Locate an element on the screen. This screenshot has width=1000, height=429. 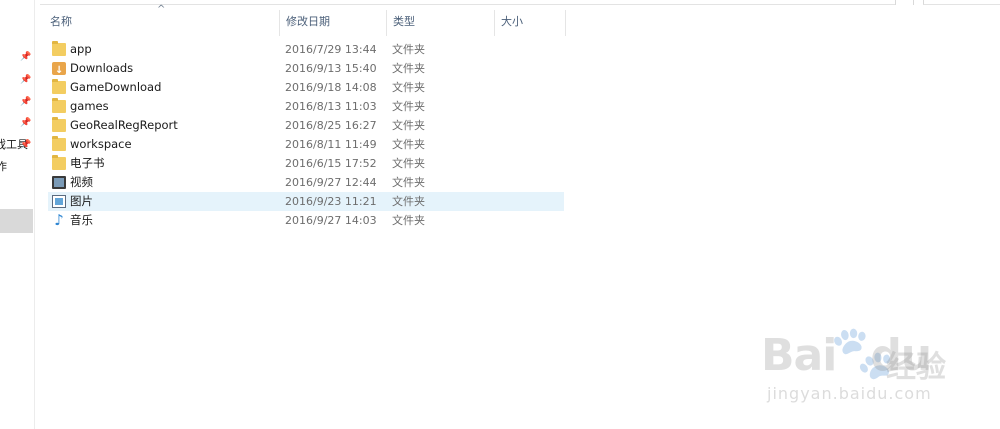
file-date: 2016/6/15 17:52 is located at coordinates (331, 163).